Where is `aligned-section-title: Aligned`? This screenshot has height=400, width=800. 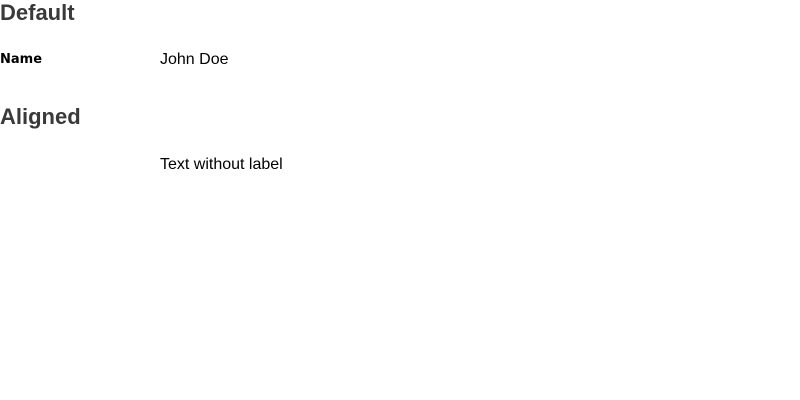 aligned-section-title: Aligned is located at coordinates (40, 116).